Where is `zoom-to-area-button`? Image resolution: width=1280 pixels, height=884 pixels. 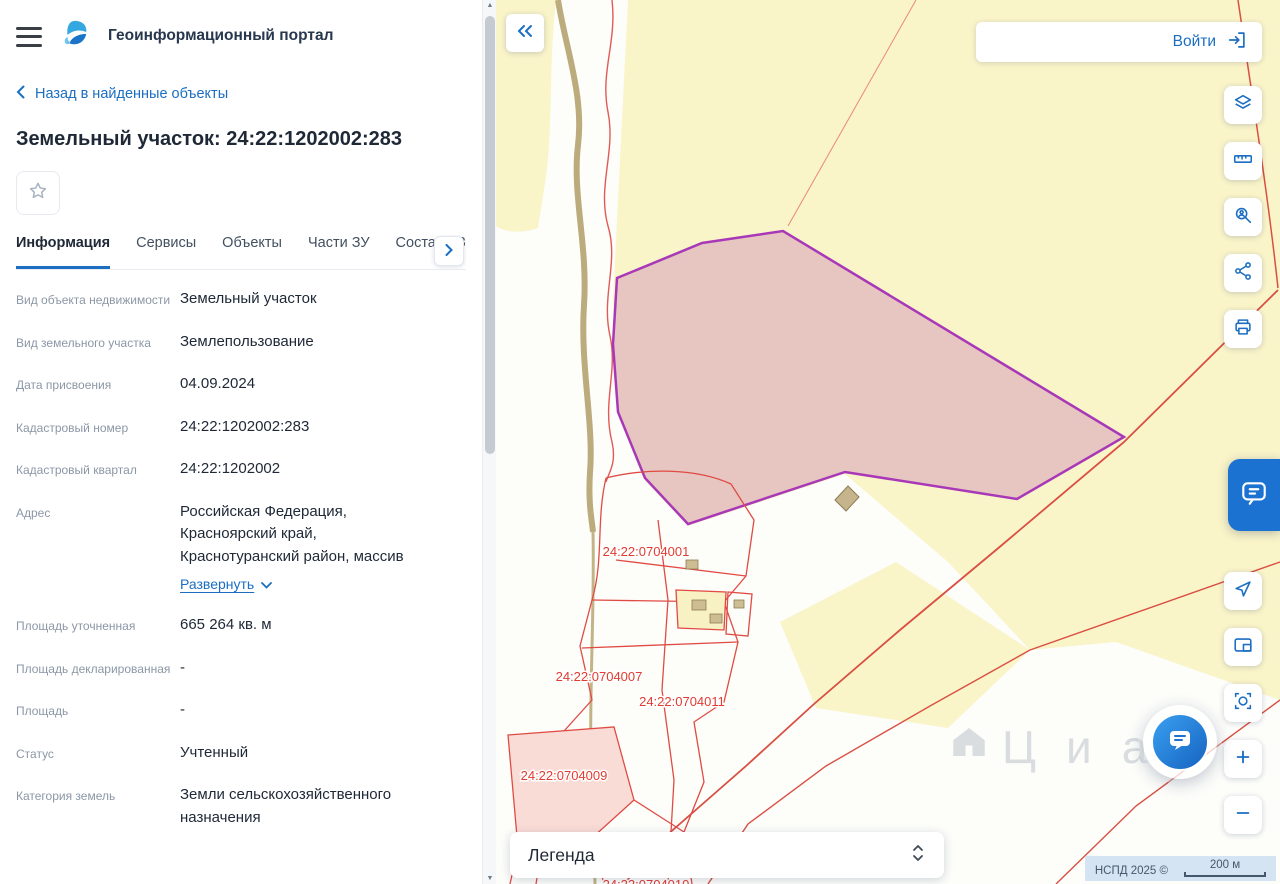
zoom-to-area-button is located at coordinates (1243, 703).